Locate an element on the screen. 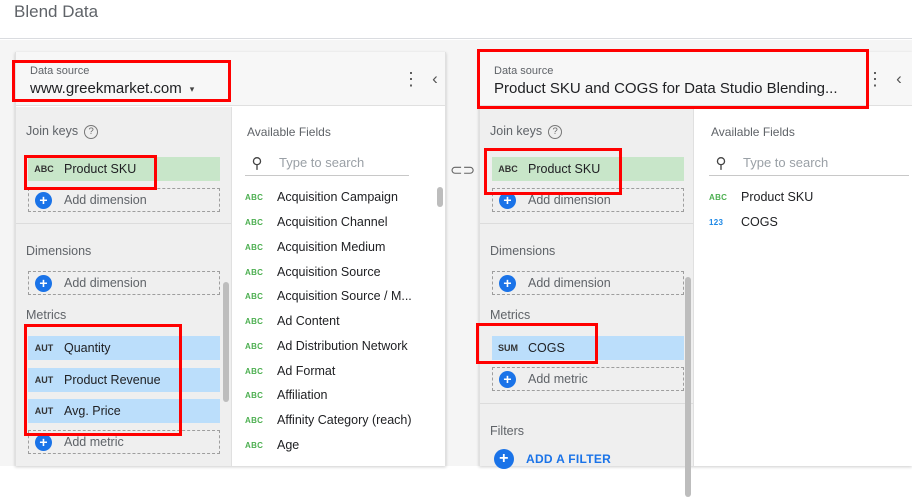 This screenshot has height=497, width=912. field-item: ABC Acquisition Campaign is located at coordinates (321, 197).